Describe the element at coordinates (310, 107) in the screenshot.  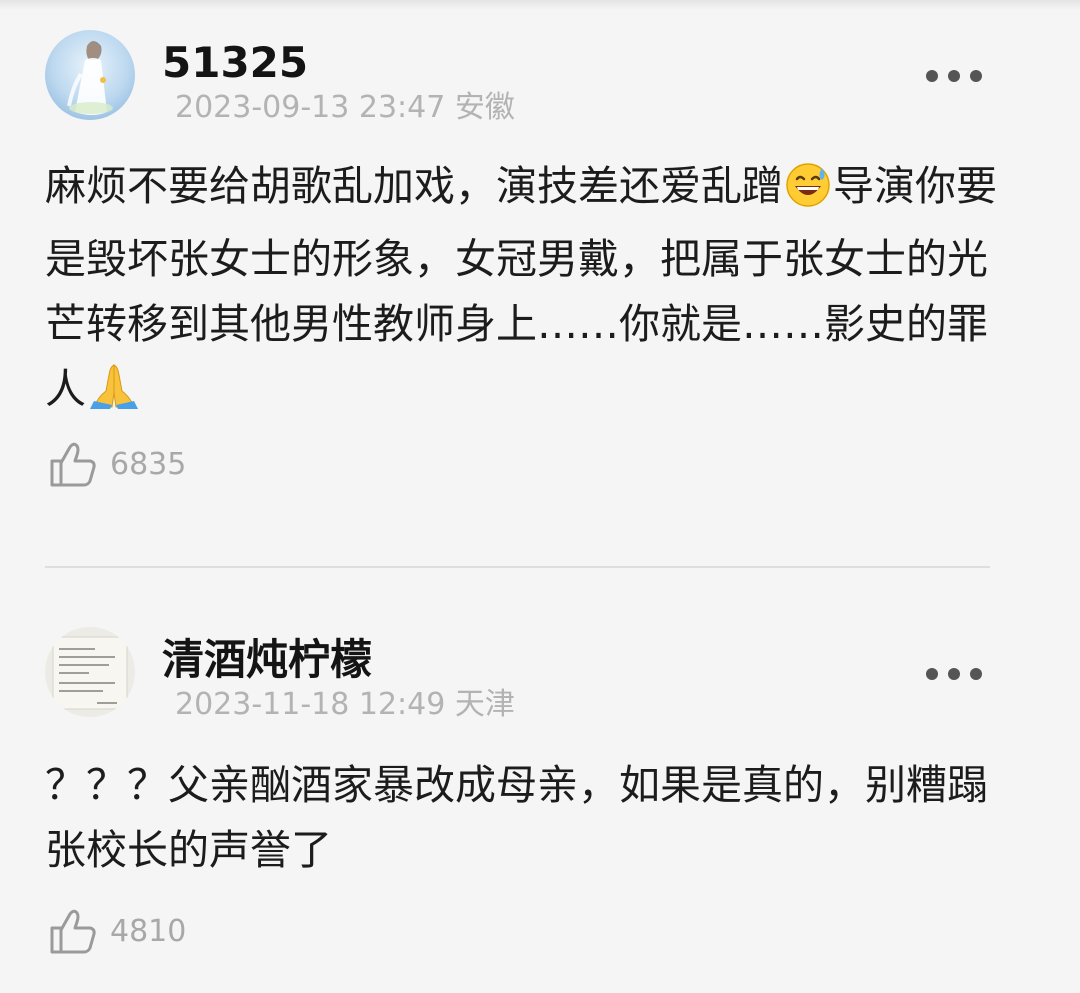
I see `comment-timestamp: 2023-09-13 23:47` at that location.